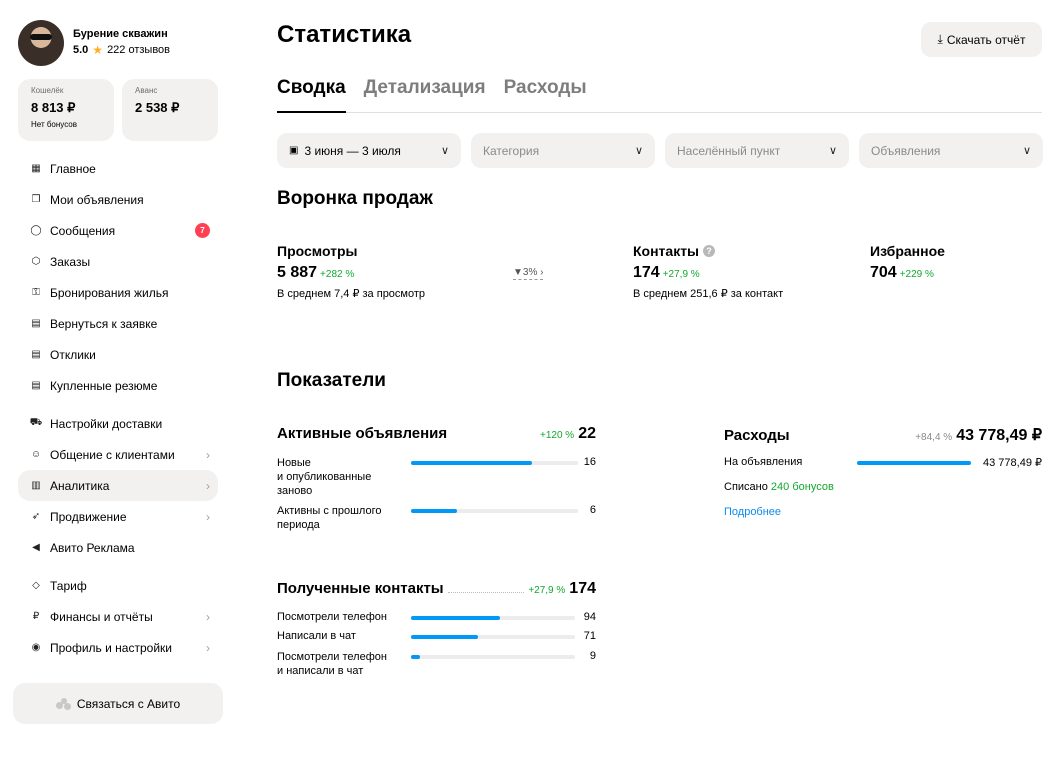 This screenshot has height=769, width=1048. Describe the element at coordinates (883, 272) in the screenshot. I see `favorites-value: 704` at that location.